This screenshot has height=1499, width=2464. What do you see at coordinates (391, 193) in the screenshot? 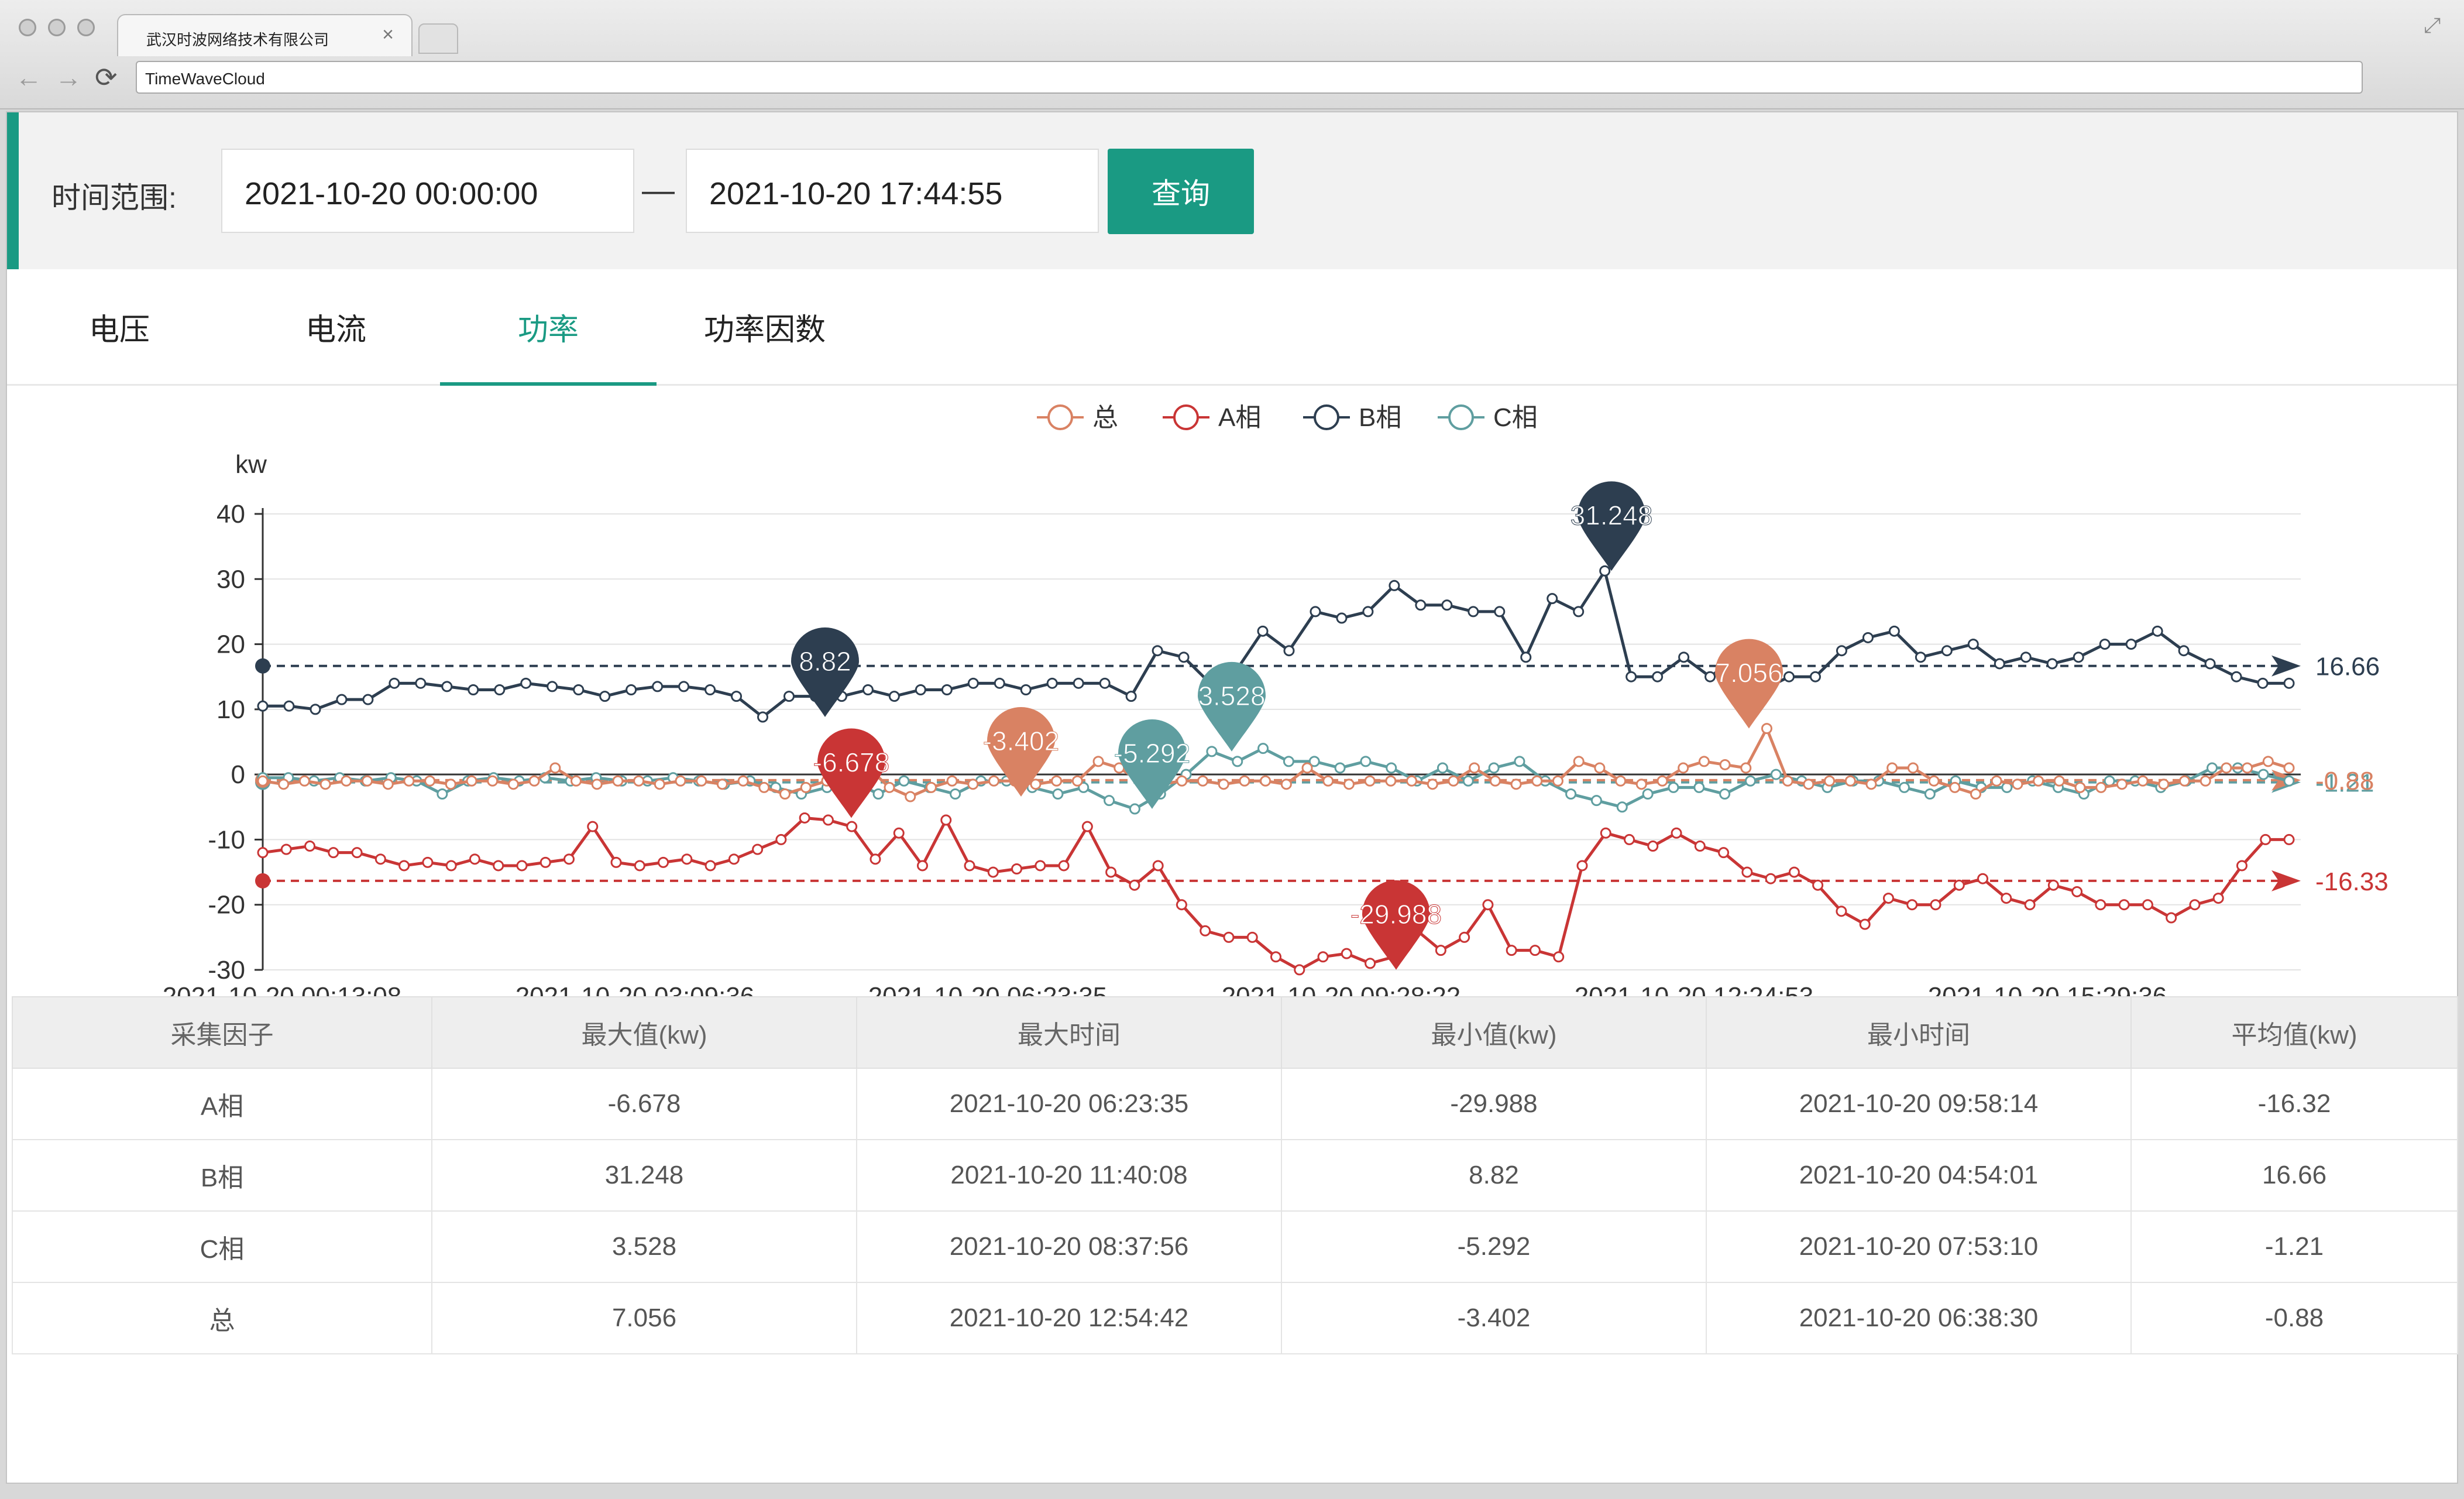
I see `start-time-value: 2021-10-20 00:00:00` at bounding box center [391, 193].